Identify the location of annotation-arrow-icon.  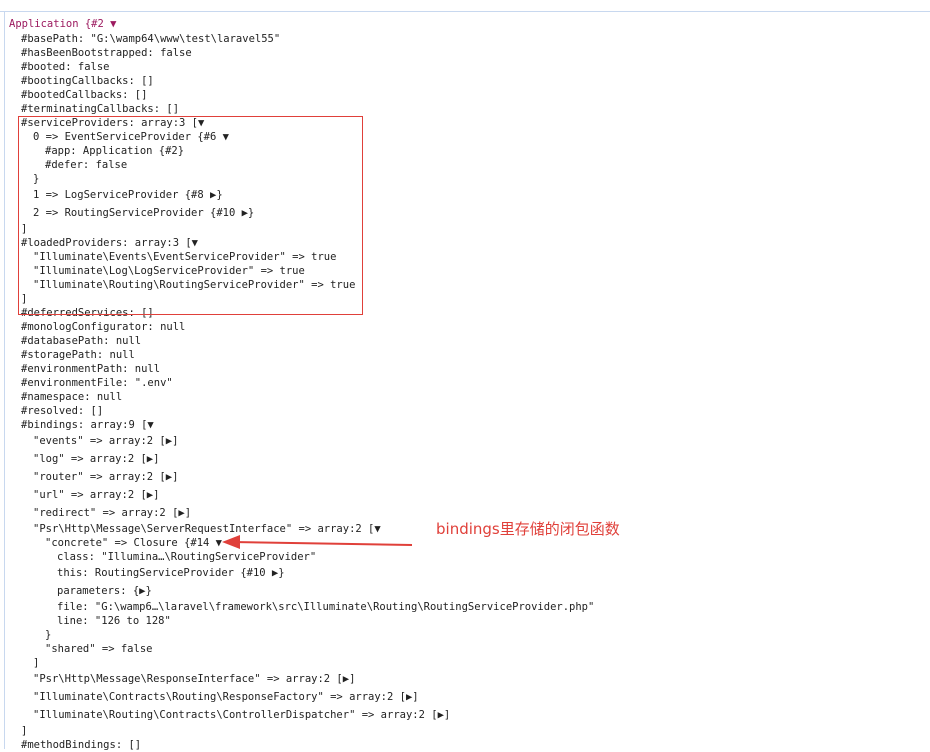
(317, 542).